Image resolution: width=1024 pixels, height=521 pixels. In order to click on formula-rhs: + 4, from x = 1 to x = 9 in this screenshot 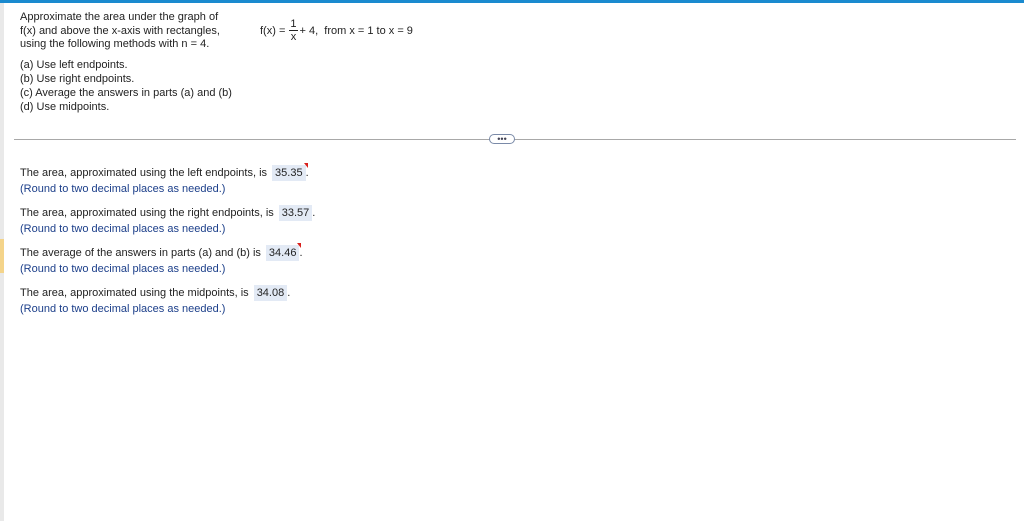, I will do `click(356, 30)`.